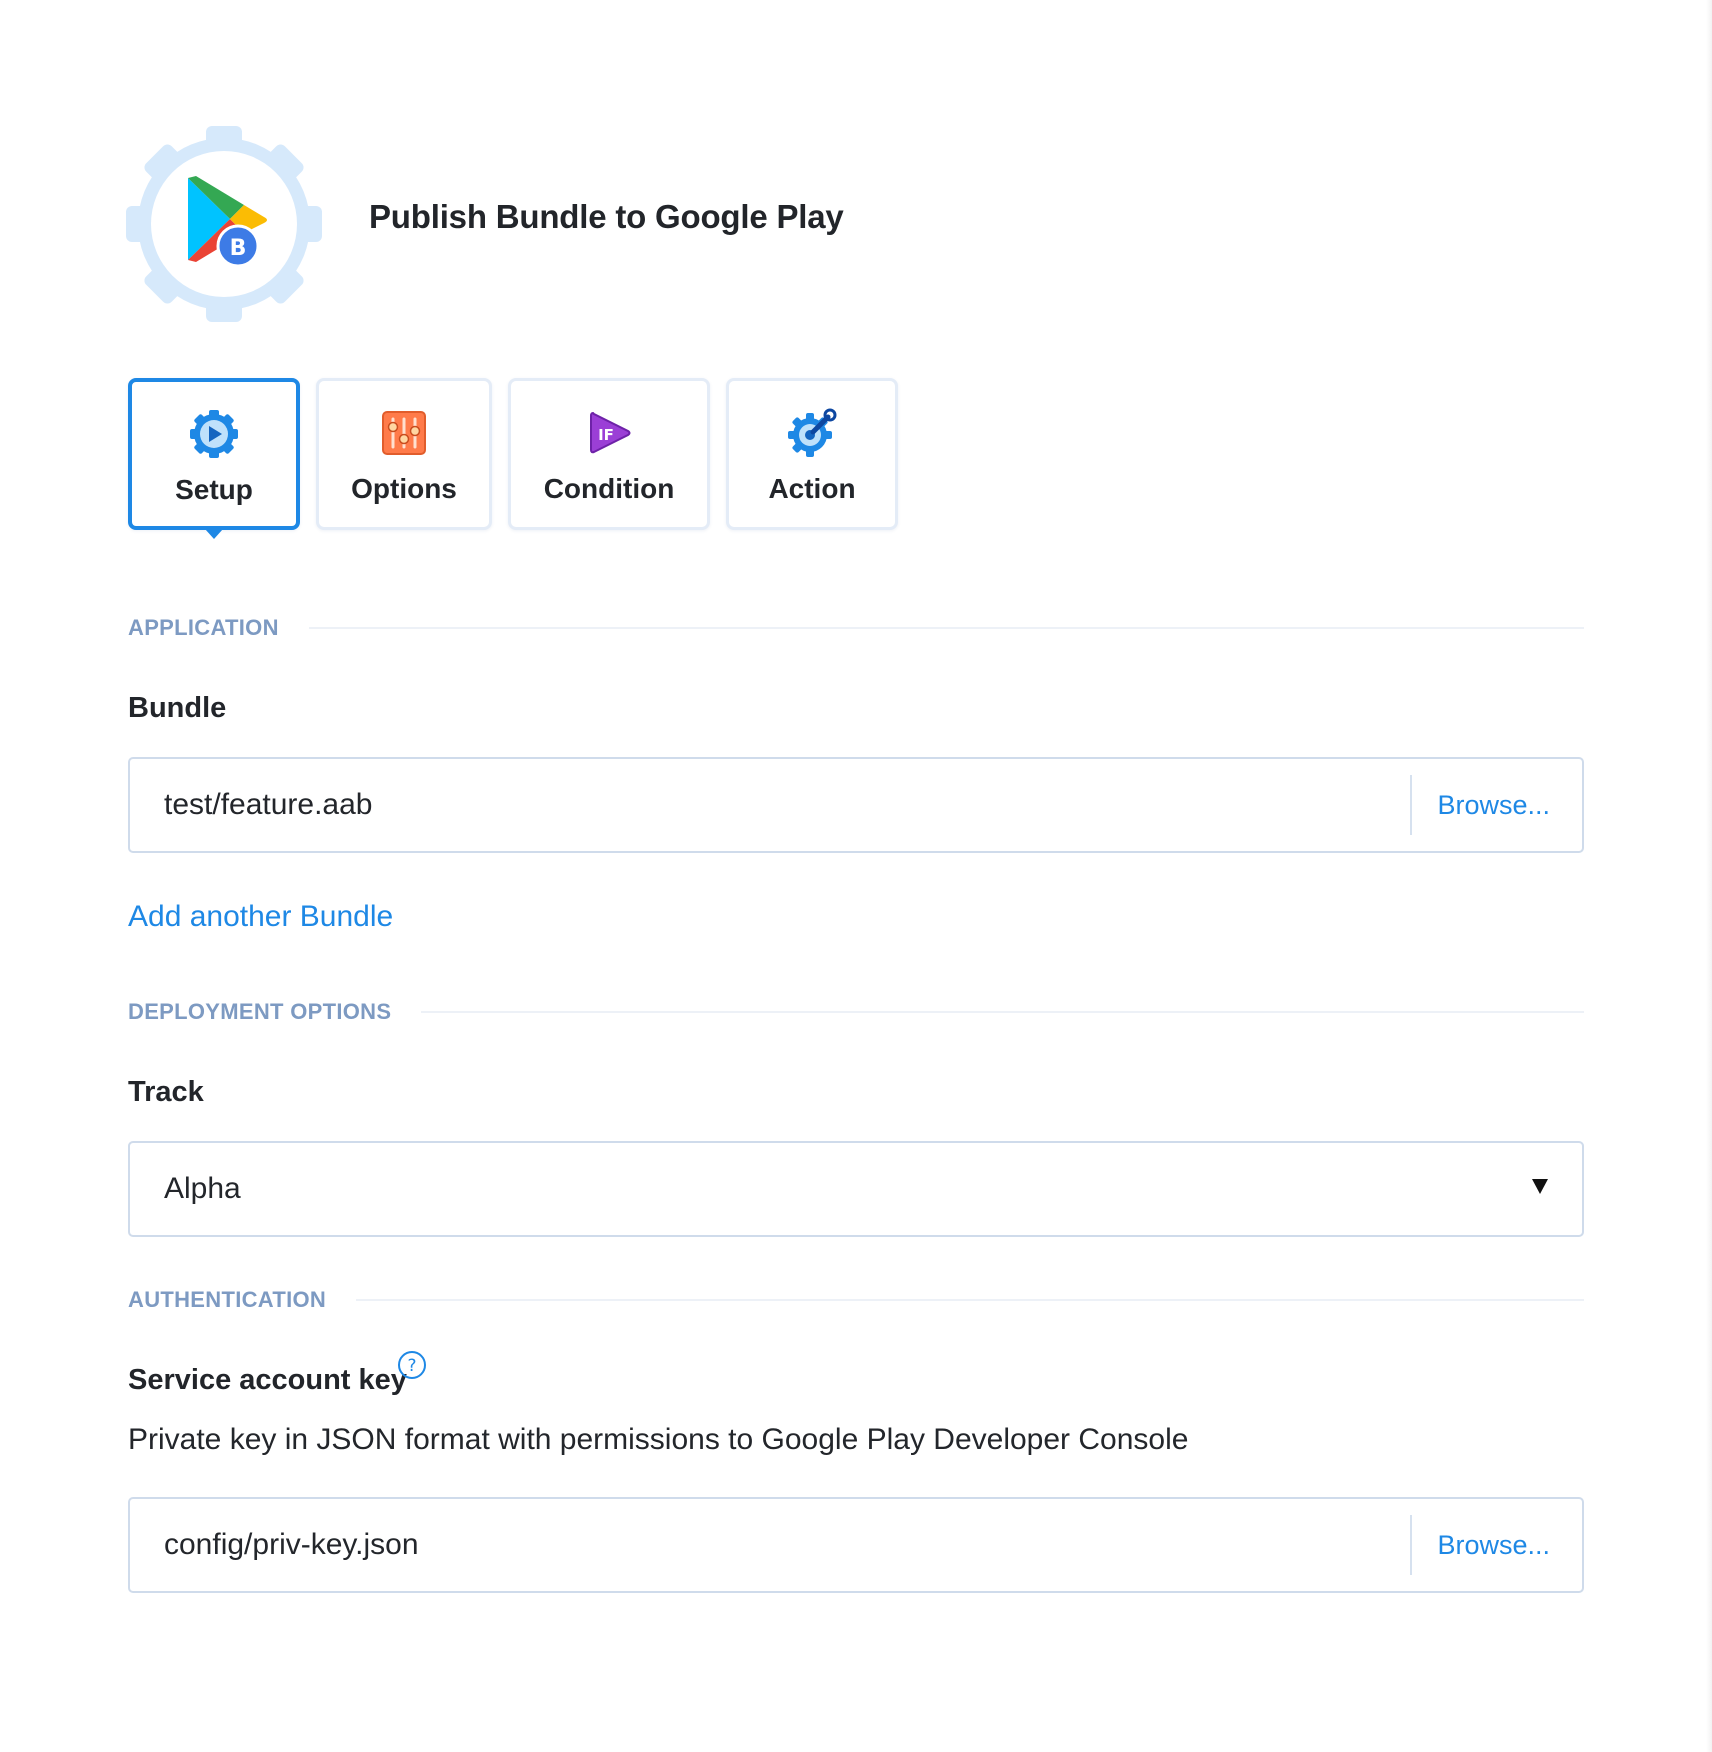  Describe the element at coordinates (224, 224) in the screenshot. I see `google-play-bundle-gear-icon: B` at that location.